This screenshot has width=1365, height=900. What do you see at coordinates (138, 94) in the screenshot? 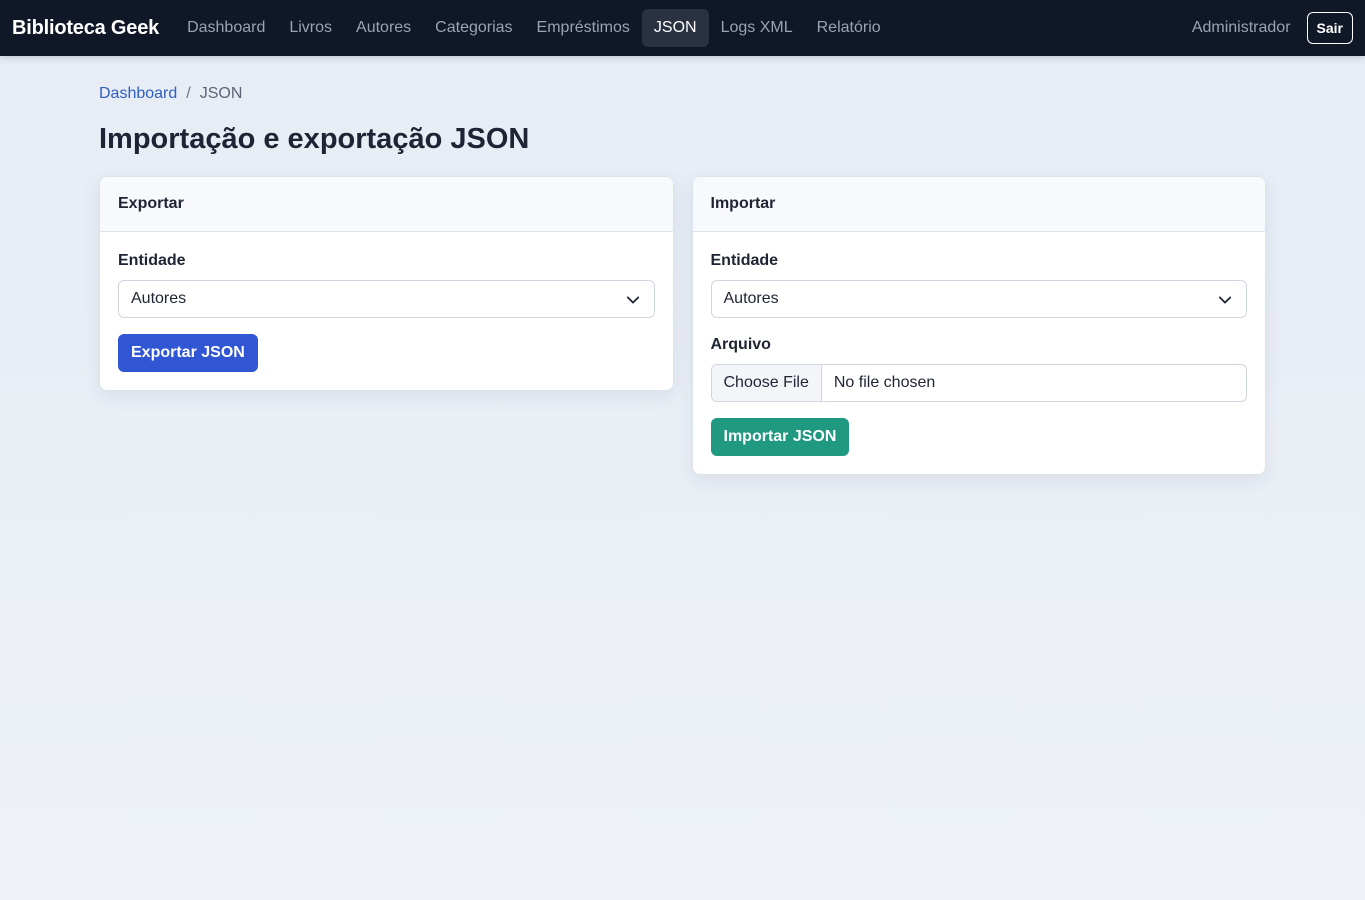
I see `breadcrumb-dashboard-link: Dashboard` at bounding box center [138, 94].